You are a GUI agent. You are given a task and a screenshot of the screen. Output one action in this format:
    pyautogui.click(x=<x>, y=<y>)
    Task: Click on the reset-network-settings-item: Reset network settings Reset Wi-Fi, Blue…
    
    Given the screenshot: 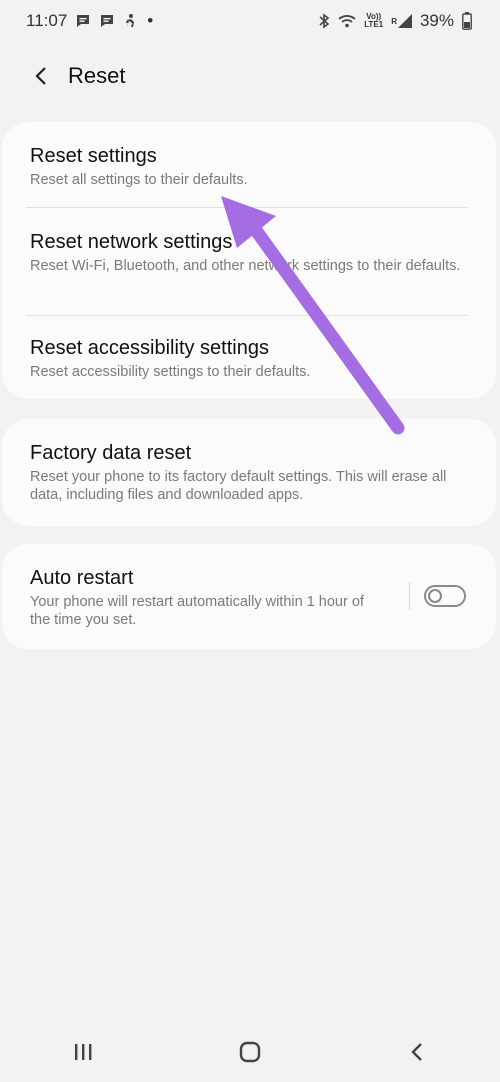 What is the action you would take?
    pyautogui.click(x=251, y=252)
    